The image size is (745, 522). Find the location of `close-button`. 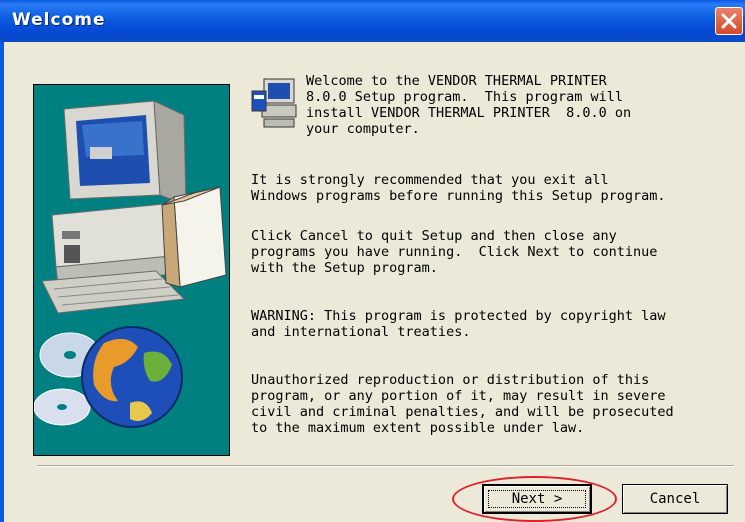

close-button is located at coordinates (729, 21).